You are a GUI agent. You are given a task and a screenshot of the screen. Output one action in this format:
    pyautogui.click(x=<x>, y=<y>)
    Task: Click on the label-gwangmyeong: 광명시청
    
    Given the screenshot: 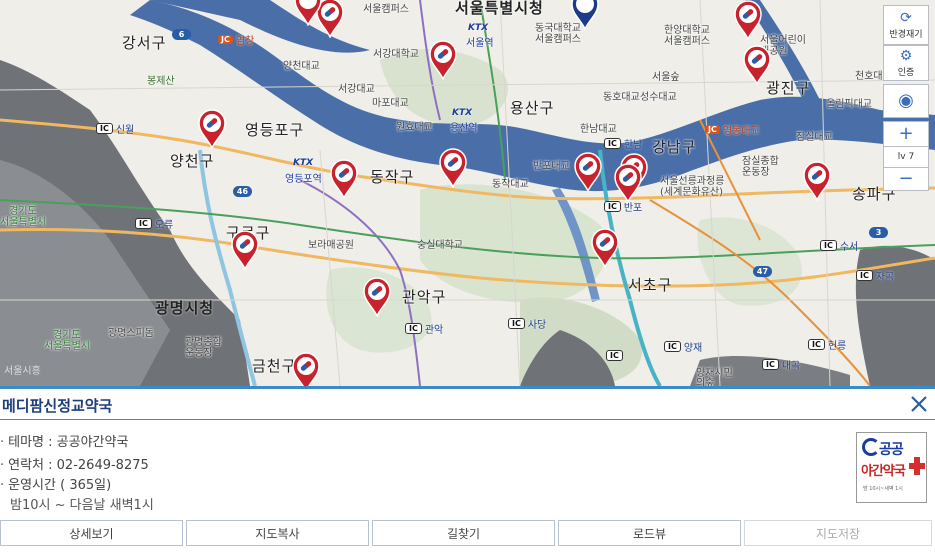 What is the action you would take?
    pyautogui.click(x=185, y=308)
    